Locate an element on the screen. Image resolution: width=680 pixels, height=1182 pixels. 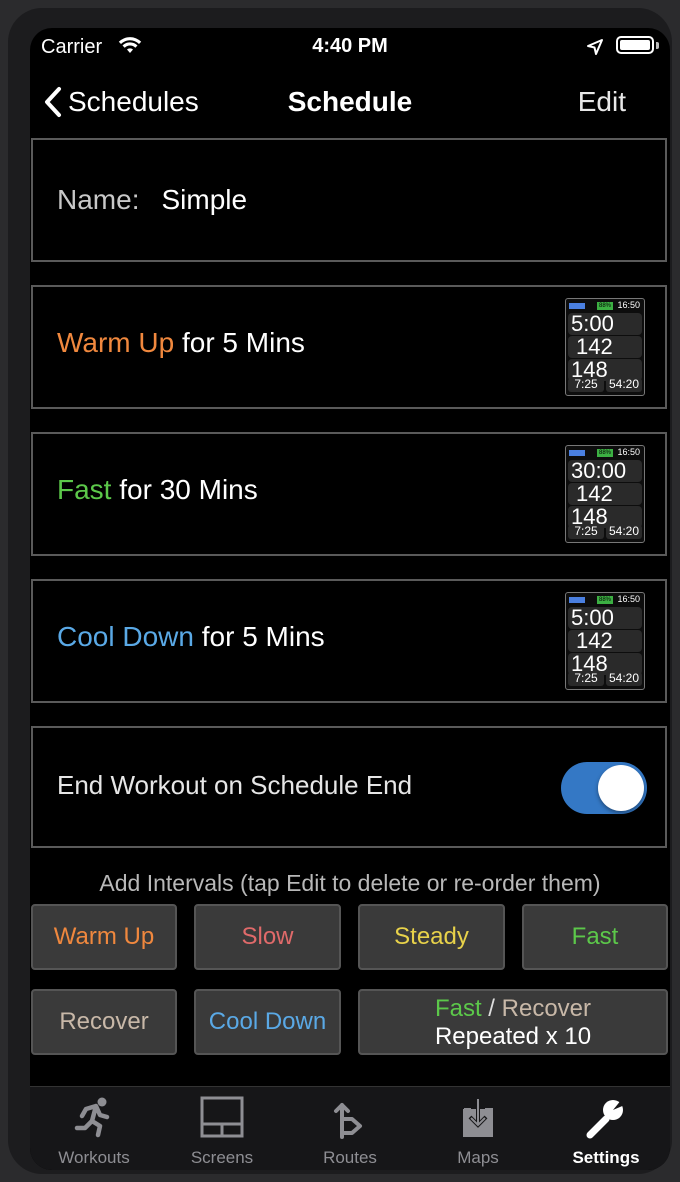
add-warm-up-button: Warm Up is located at coordinates (104, 937).